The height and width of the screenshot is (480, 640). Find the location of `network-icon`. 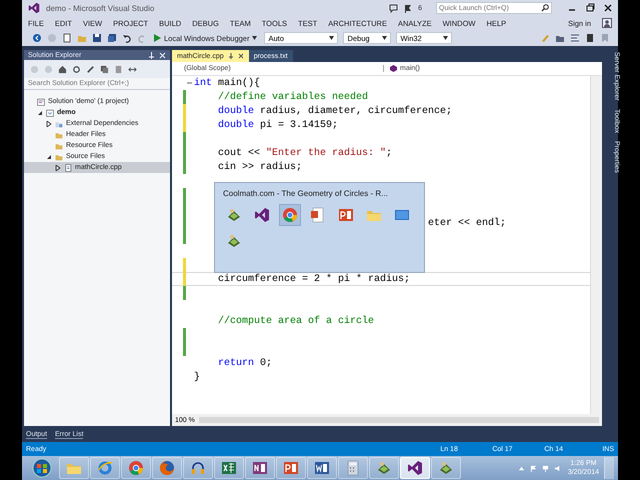

network-icon is located at coordinates (545, 468).